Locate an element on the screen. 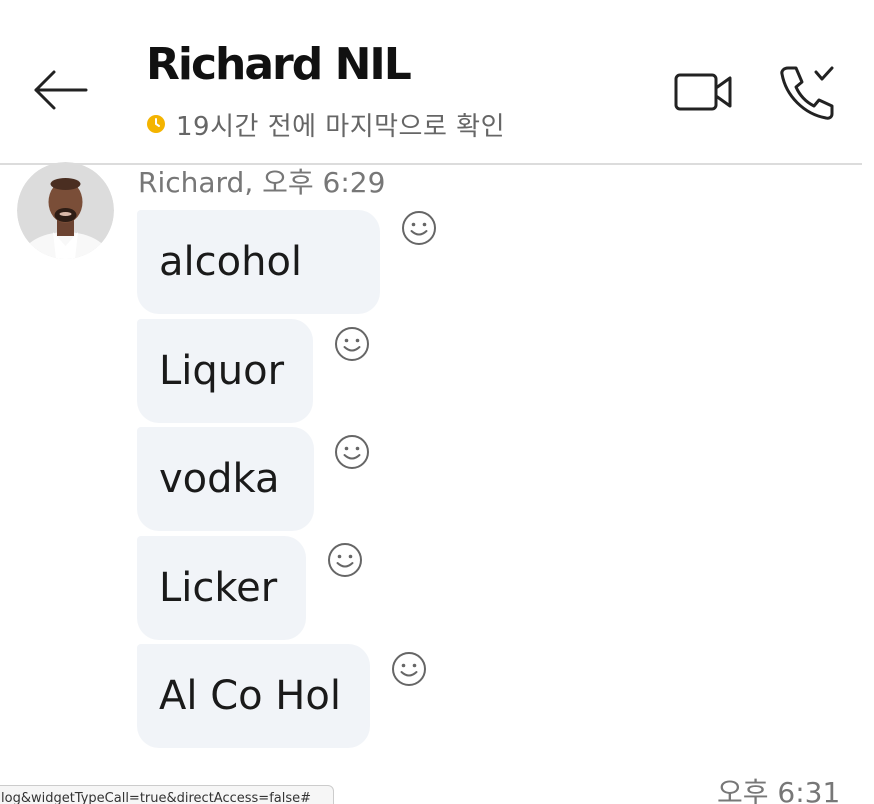  header-divider is located at coordinates (431, 164).